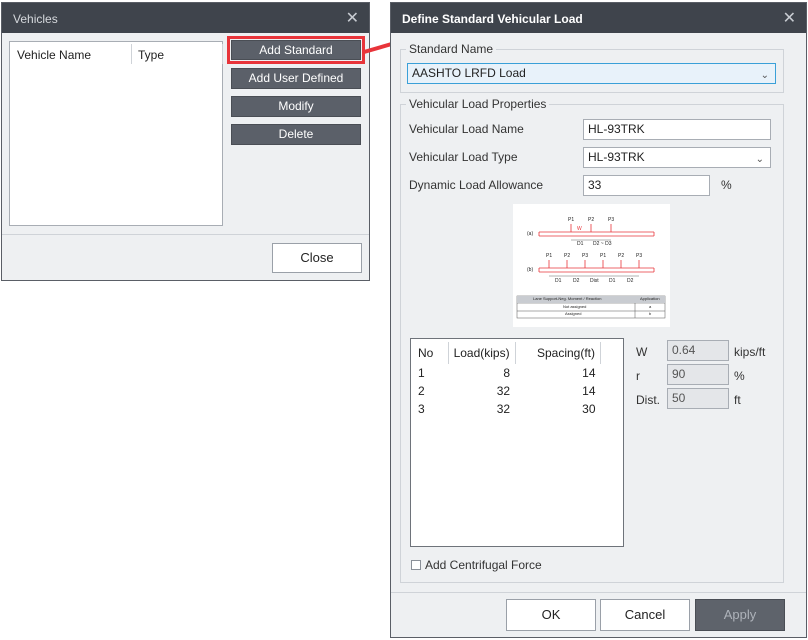 This screenshot has width=808, height=640. What do you see at coordinates (630, 281) in the screenshot?
I see `diagram-dim-b-5: D2` at bounding box center [630, 281].